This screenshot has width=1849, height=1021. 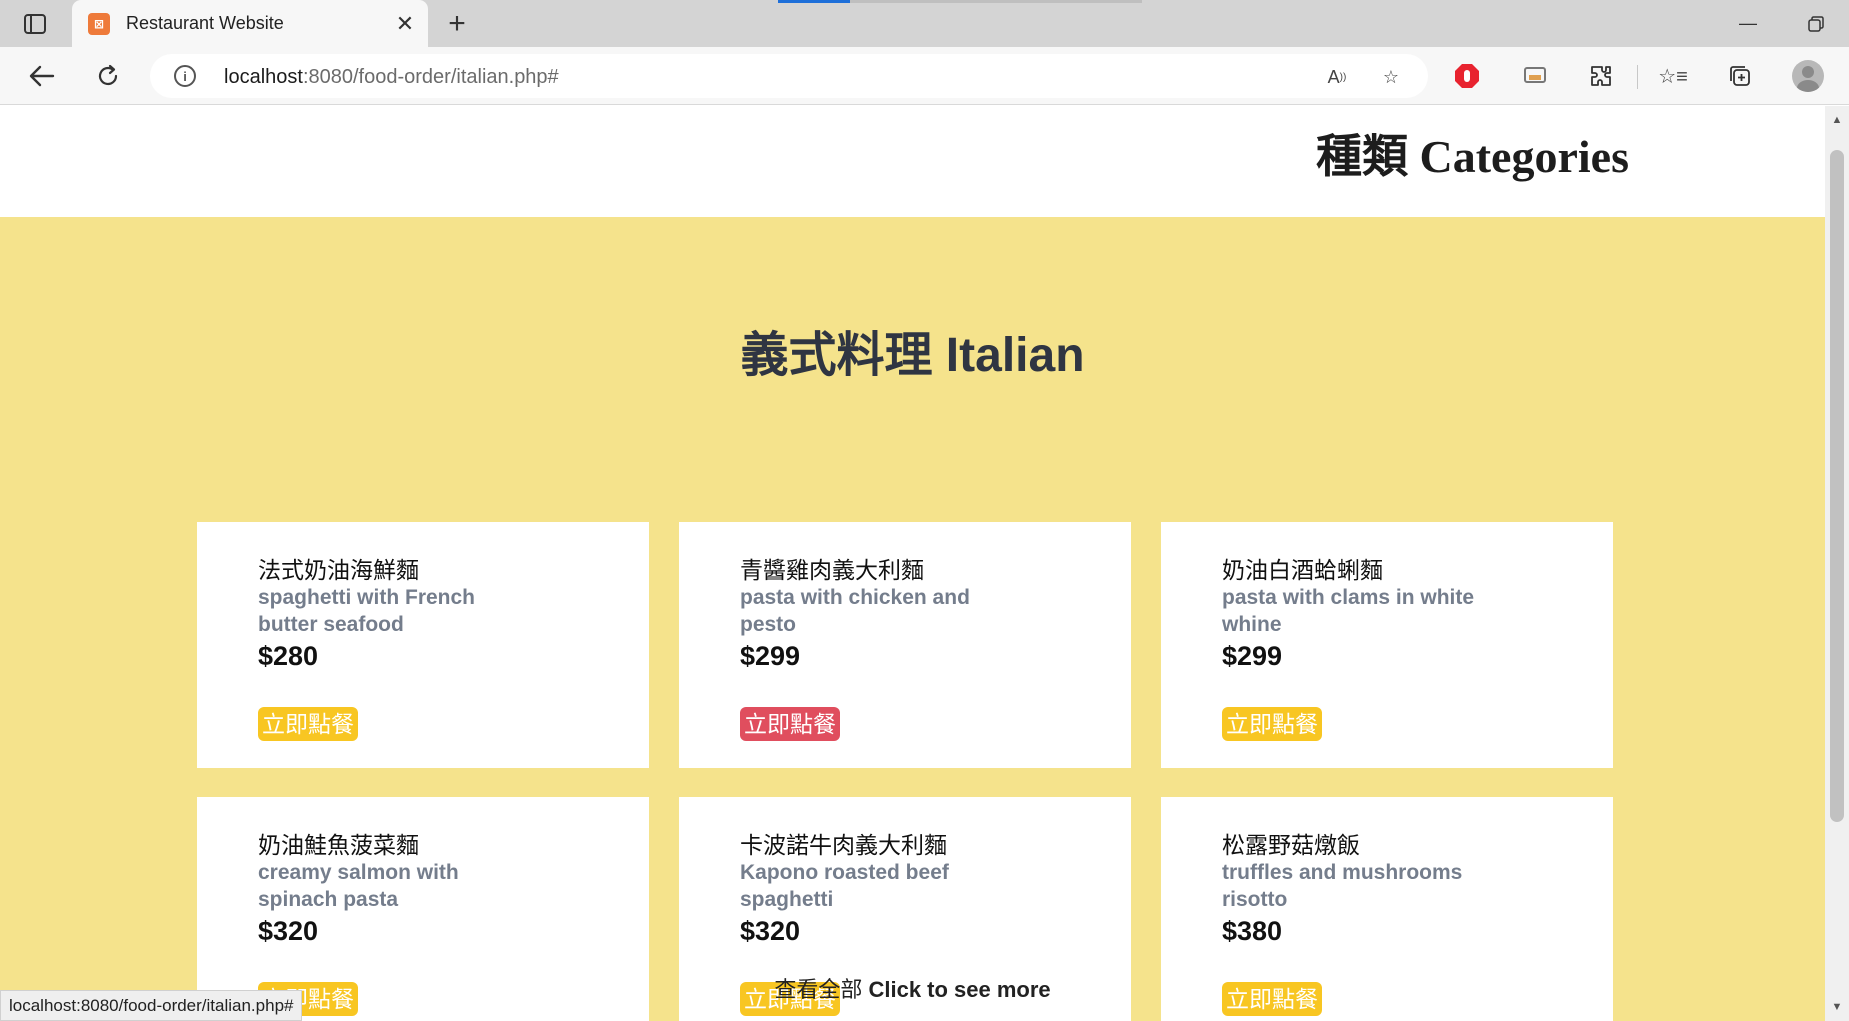 I want to click on restore-icon, so click(x=1816, y=23).